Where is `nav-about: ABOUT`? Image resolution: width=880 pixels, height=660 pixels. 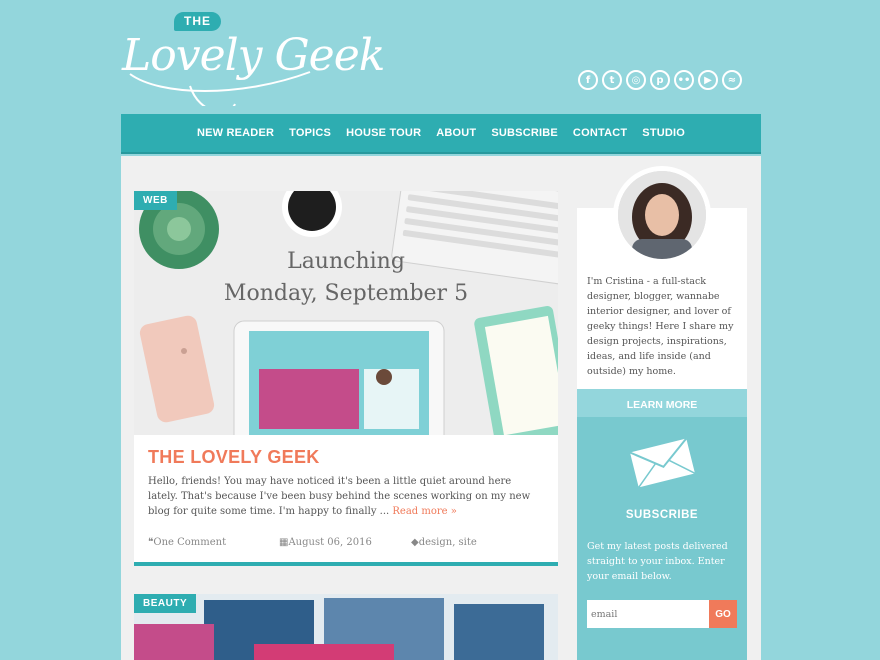 nav-about: ABOUT is located at coordinates (456, 133).